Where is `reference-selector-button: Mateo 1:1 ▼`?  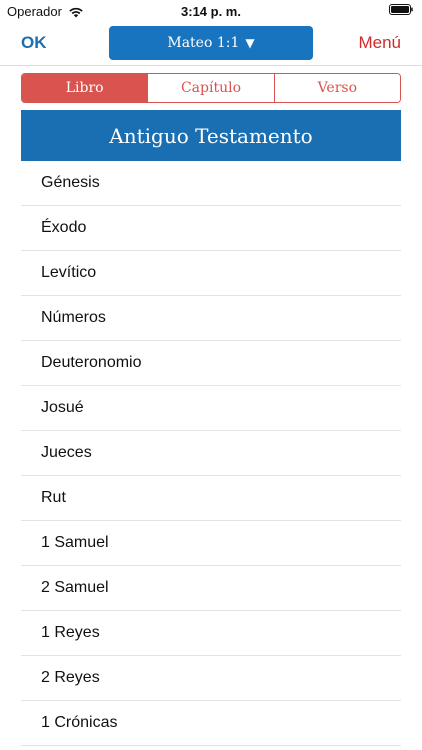
reference-selector-button: Mateo 1:1 ▼ is located at coordinates (211, 43).